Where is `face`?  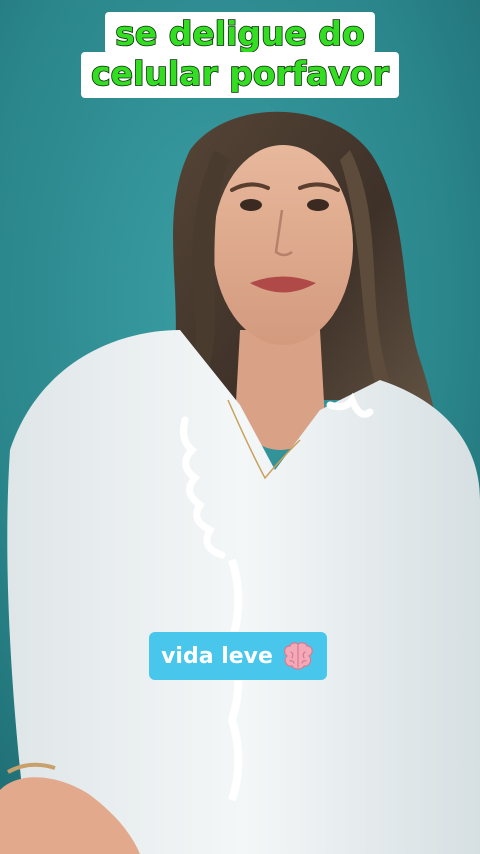
face is located at coordinates (283, 245).